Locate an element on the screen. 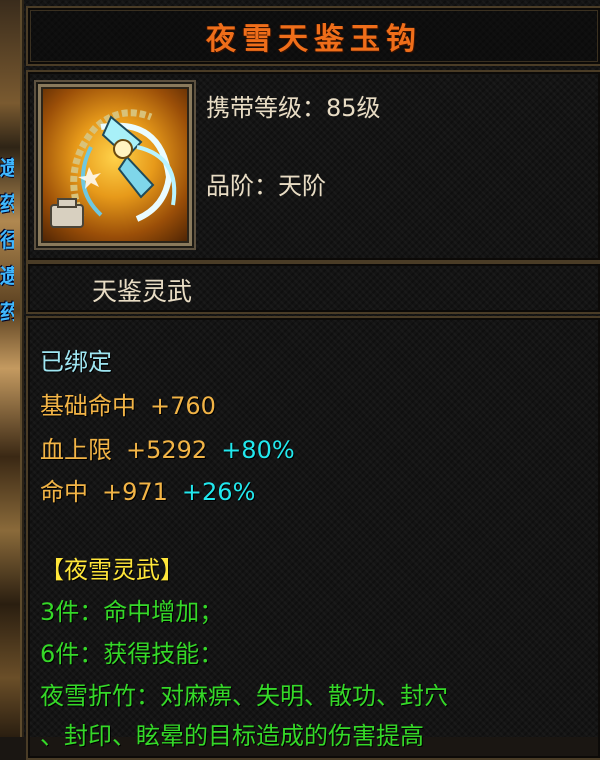  carry-level-label: 携带等级： is located at coordinates (266, 108).